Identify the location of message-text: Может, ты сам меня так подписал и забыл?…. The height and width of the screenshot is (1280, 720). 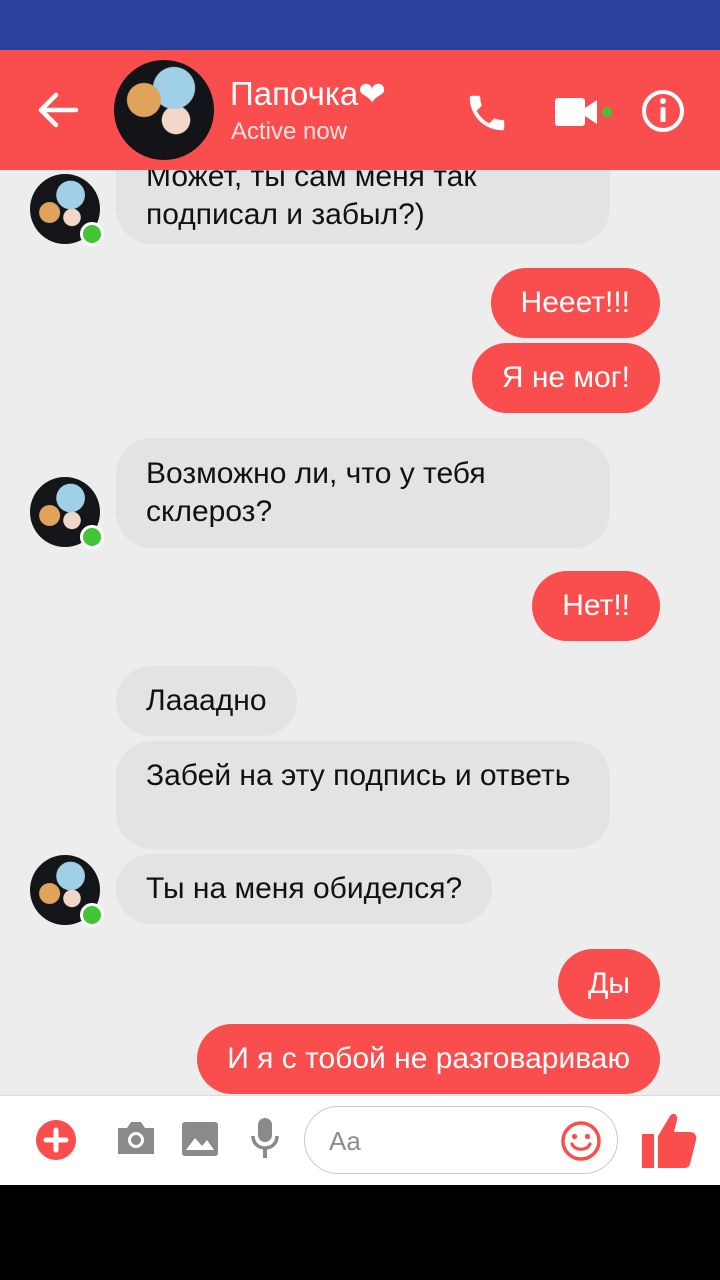
(311, 200).